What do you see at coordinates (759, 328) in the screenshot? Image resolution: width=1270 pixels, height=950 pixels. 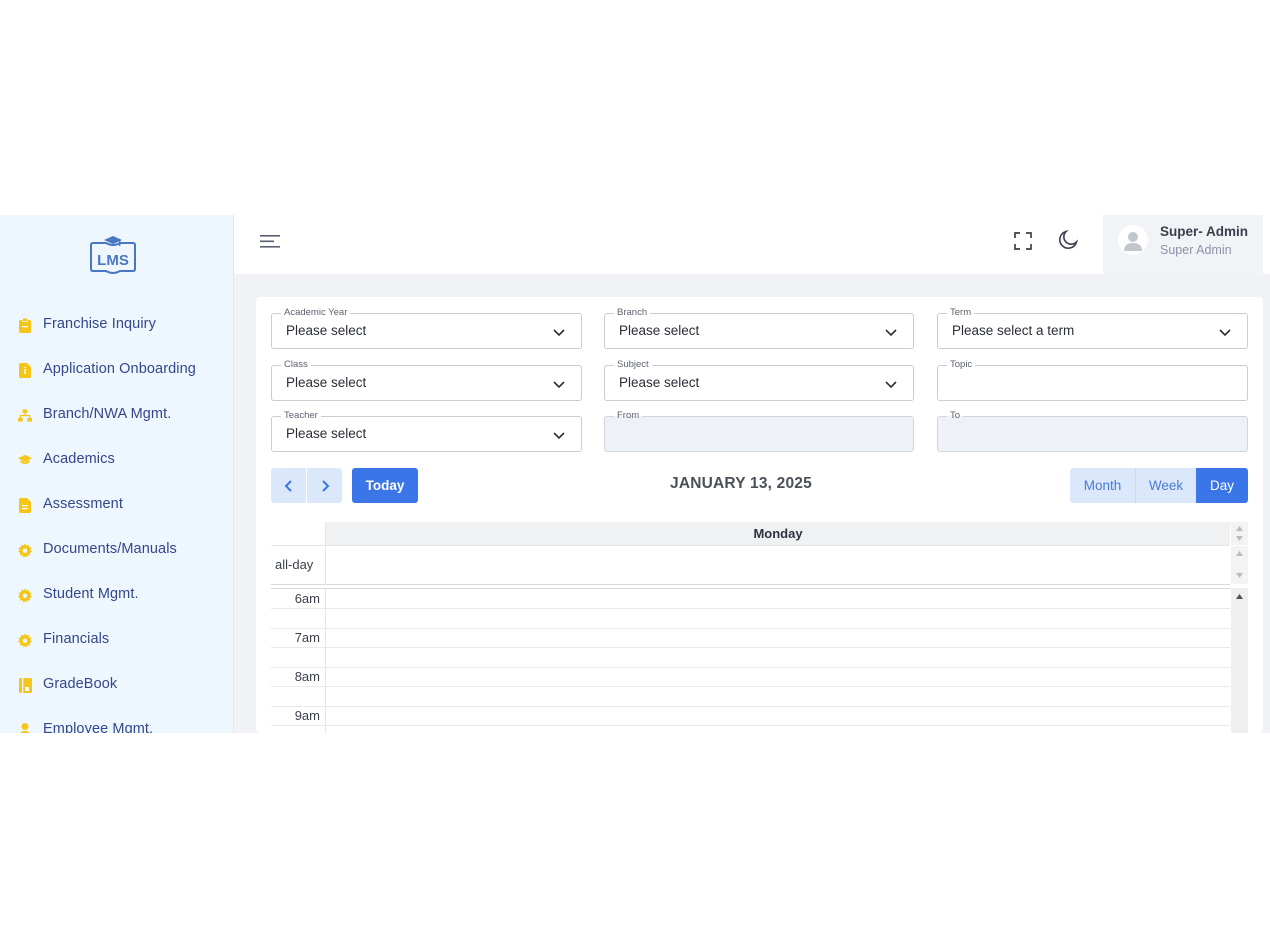 I see `branch-select: Branch Please select` at bounding box center [759, 328].